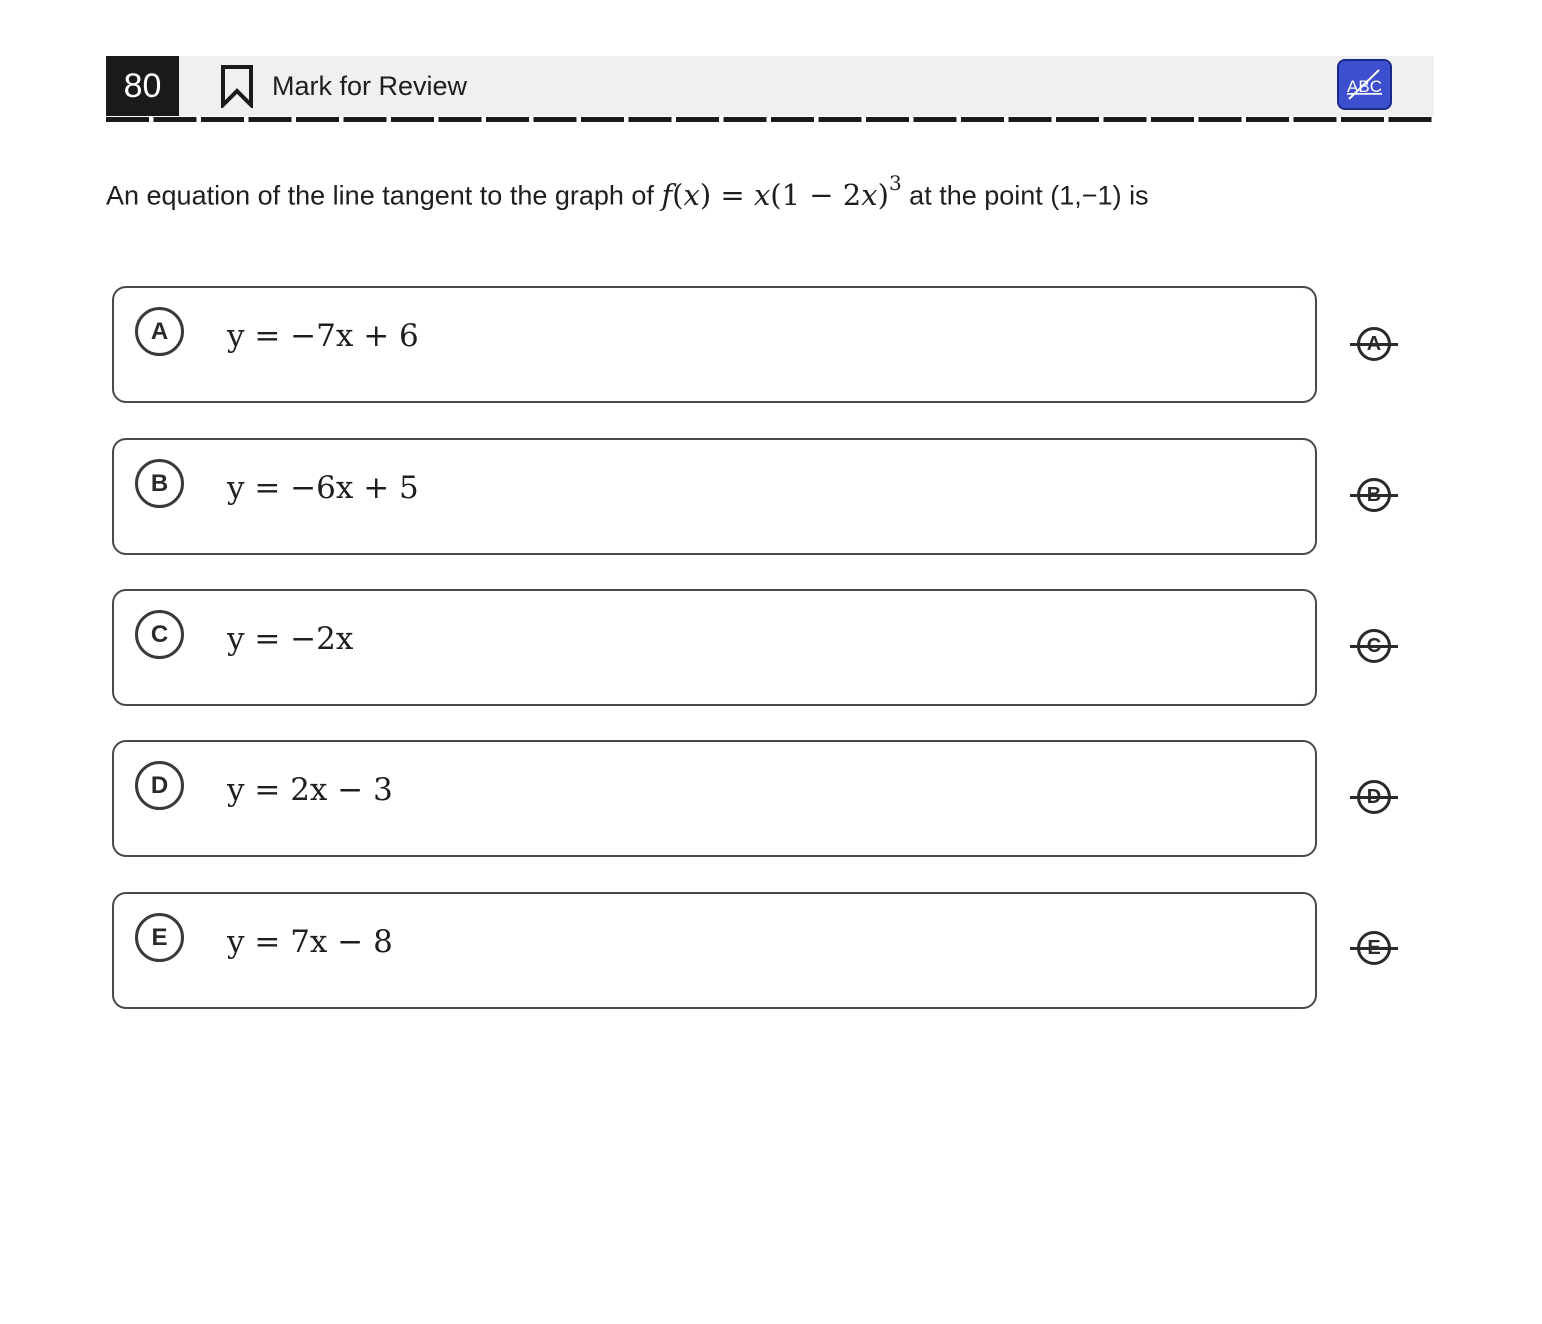 This screenshot has width=1542, height=1324. I want to click on choice-equation-b: y = −6x + 5, so click(323, 488).